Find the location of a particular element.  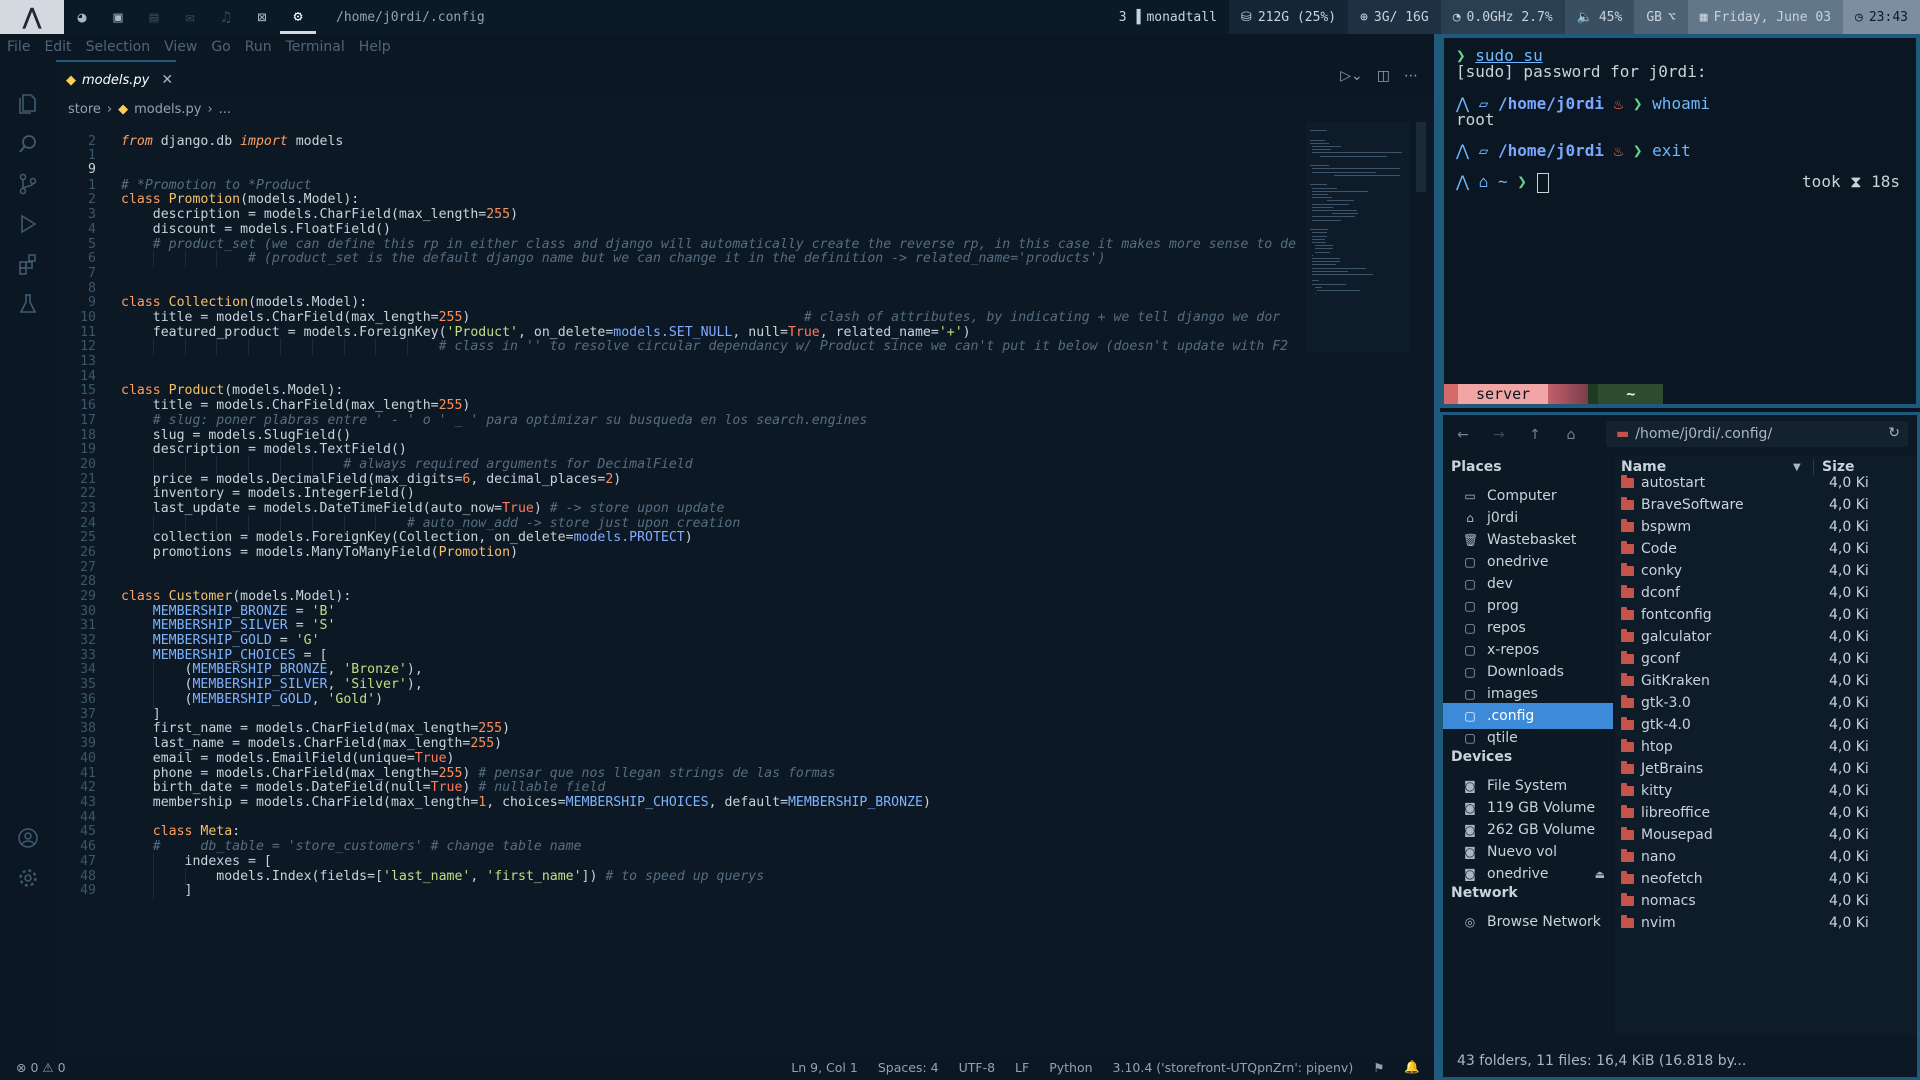

reload-icon: ↻ is located at coordinates (1894, 433).